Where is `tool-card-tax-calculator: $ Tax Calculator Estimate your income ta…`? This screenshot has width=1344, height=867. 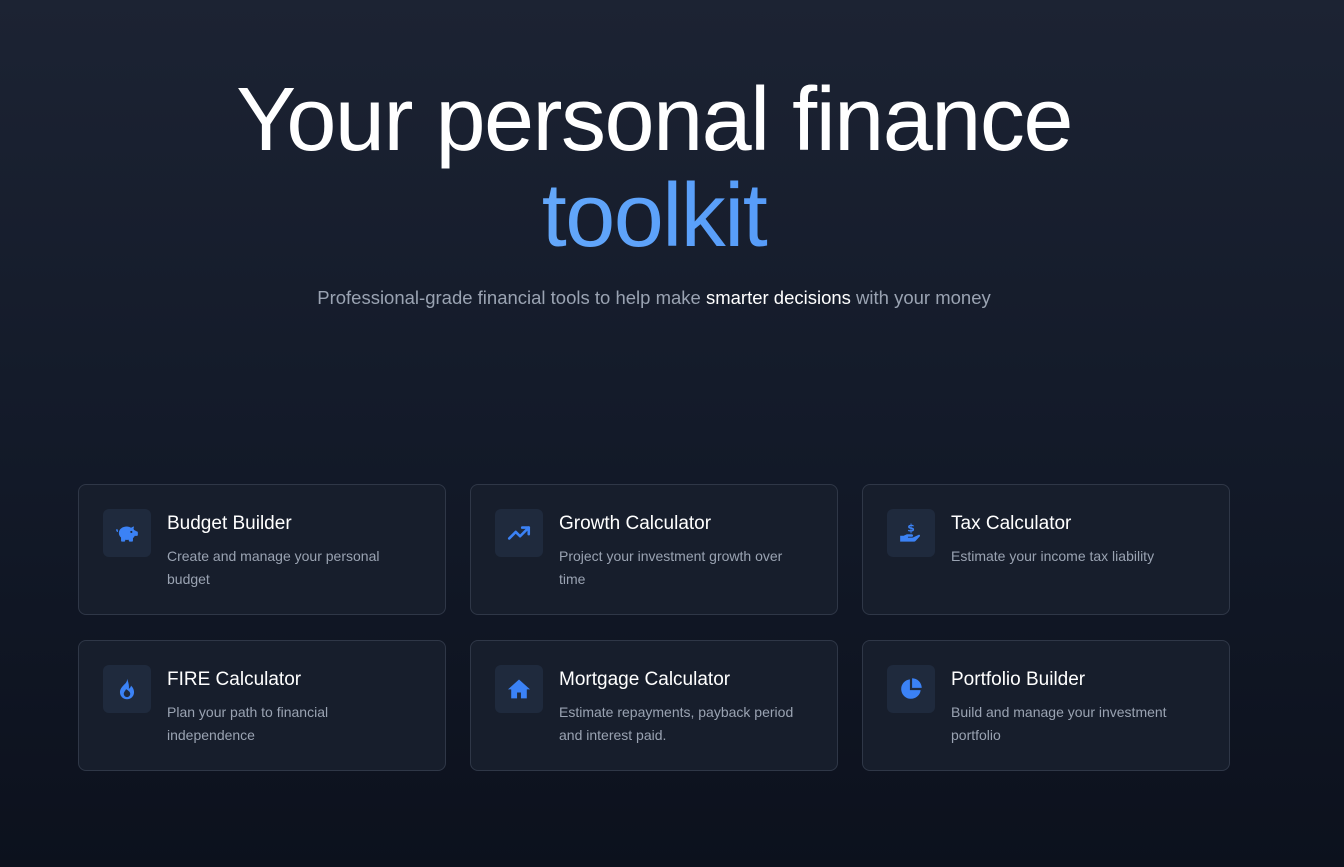
tool-card-tax-calculator: $ Tax Calculator Estimate your income ta… is located at coordinates (1046, 549).